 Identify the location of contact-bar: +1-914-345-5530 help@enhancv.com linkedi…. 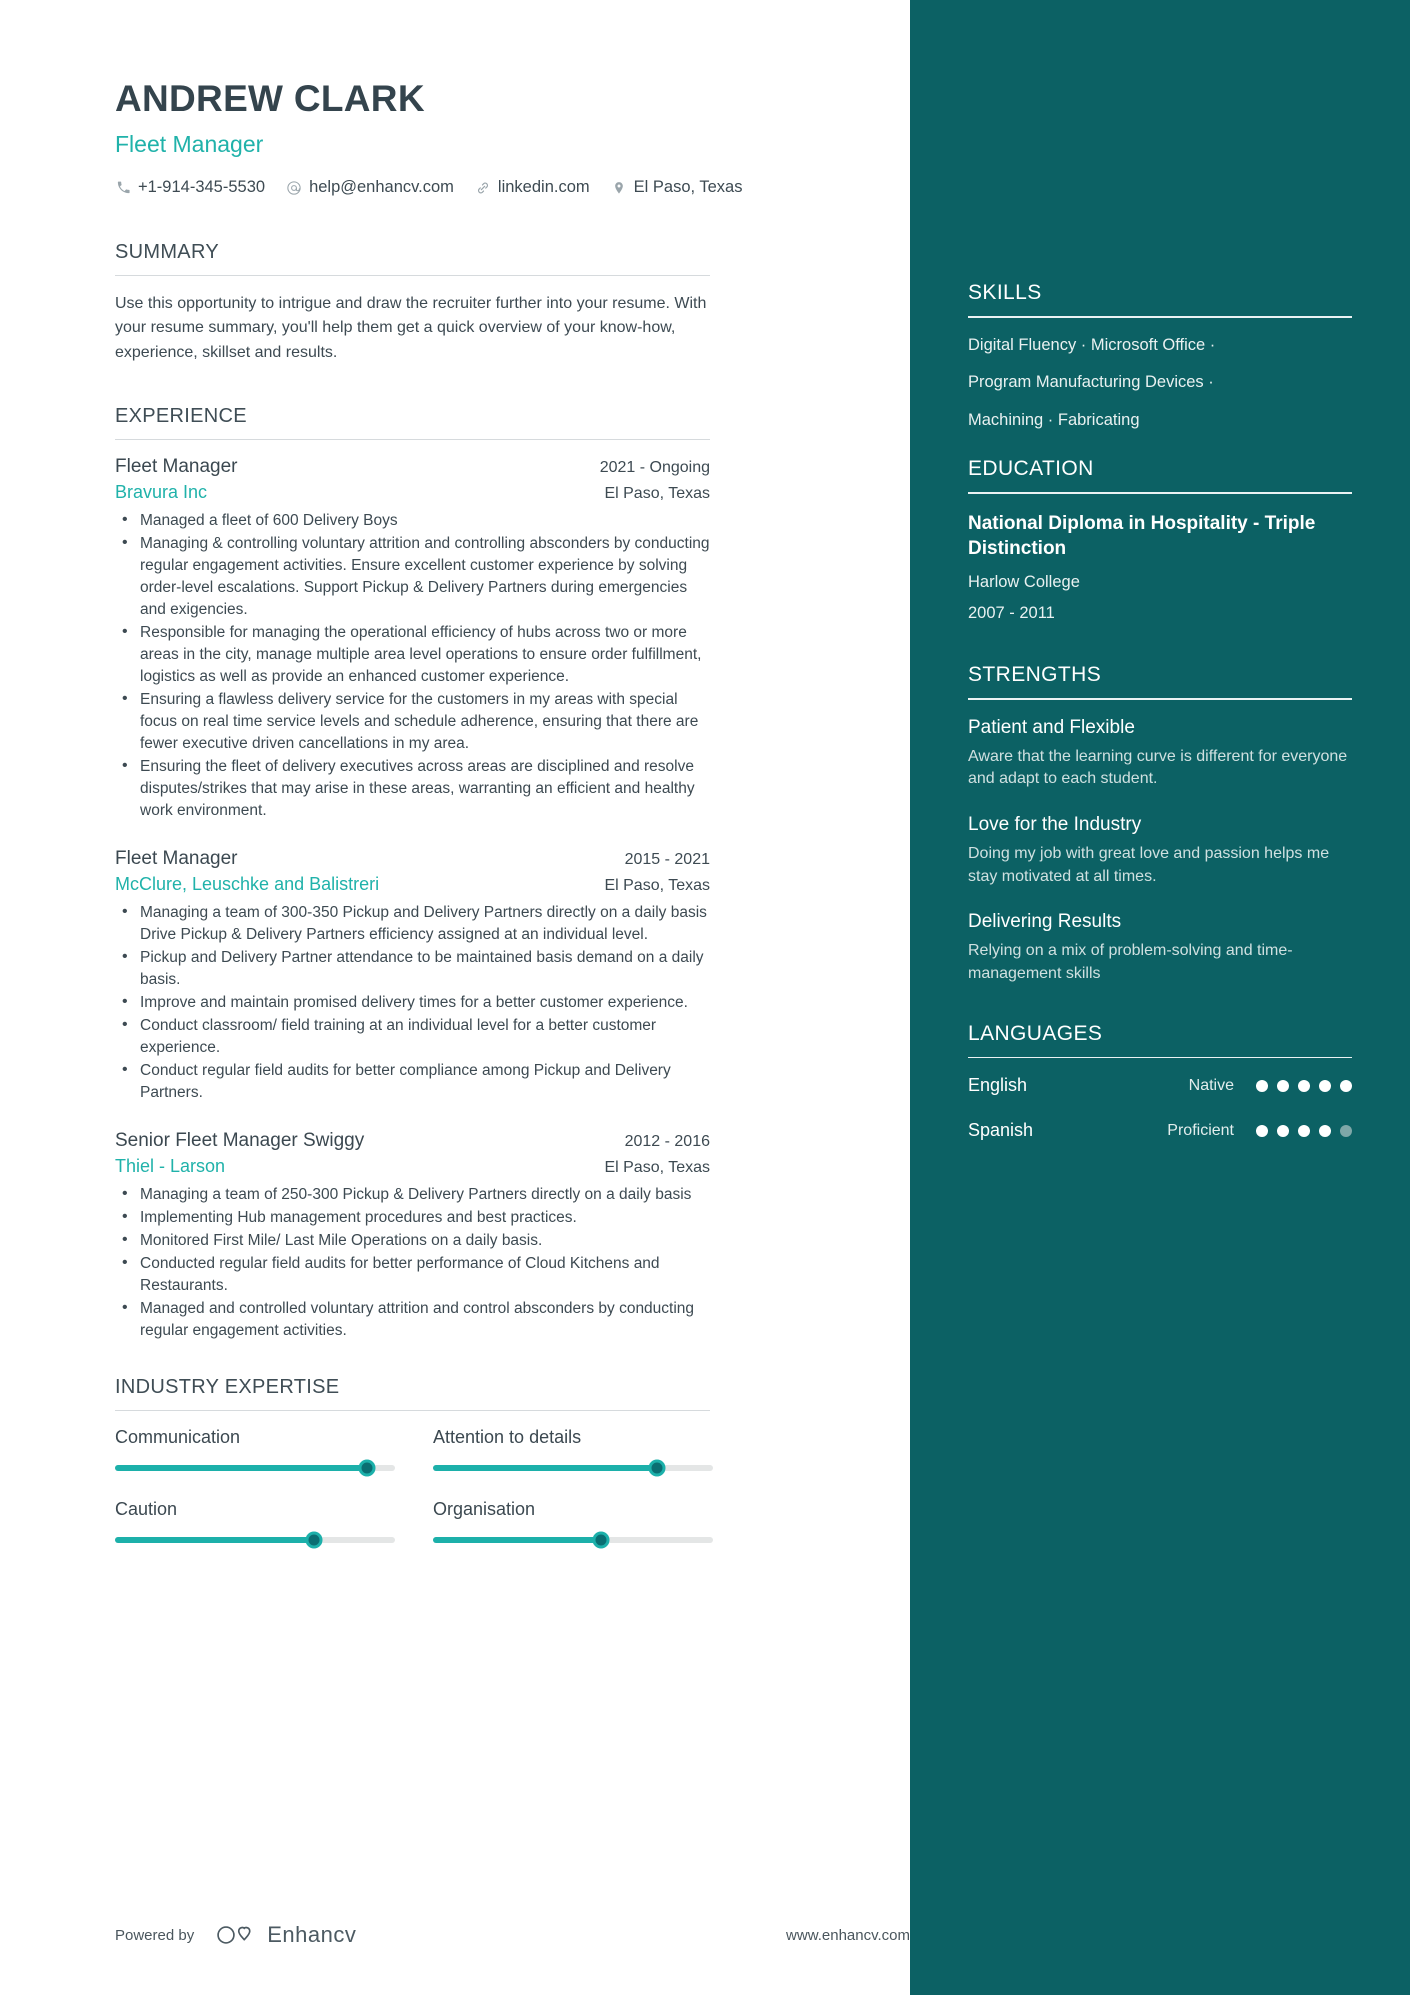
(512, 187).